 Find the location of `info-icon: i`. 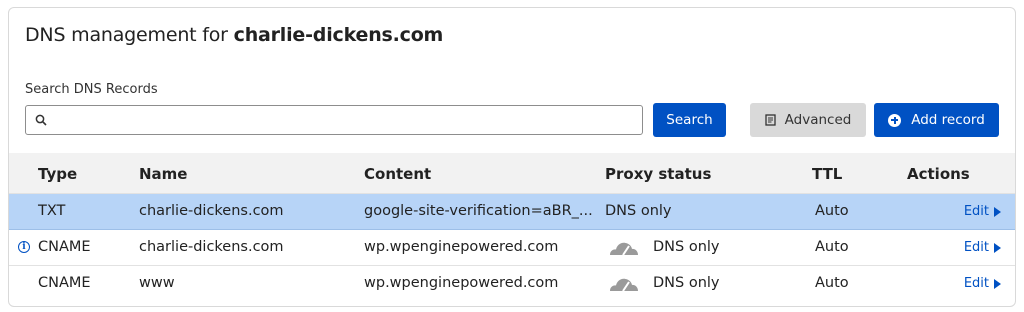

info-icon: i is located at coordinates (24, 247).